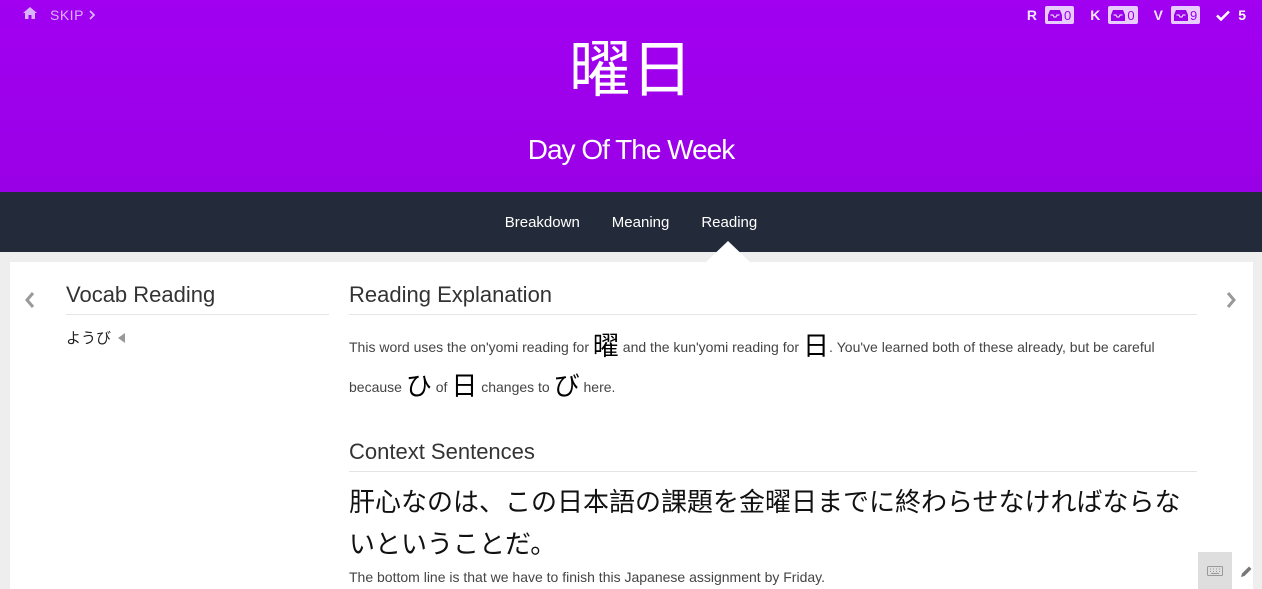 The image size is (1262, 589). I want to click on explanation-text: of, so click(441, 387).